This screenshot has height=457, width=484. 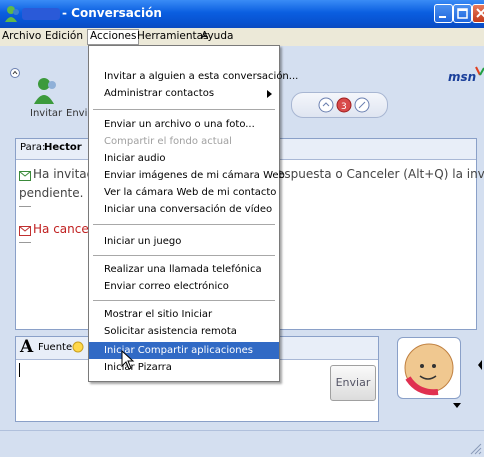 I want to click on menu-item-label: Ver la cámara Web de mi contacto, so click(x=190, y=192).